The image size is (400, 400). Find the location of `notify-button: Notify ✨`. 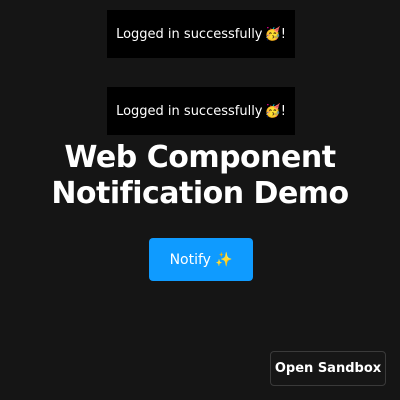

notify-button: Notify ✨ is located at coordinates (201, 259).